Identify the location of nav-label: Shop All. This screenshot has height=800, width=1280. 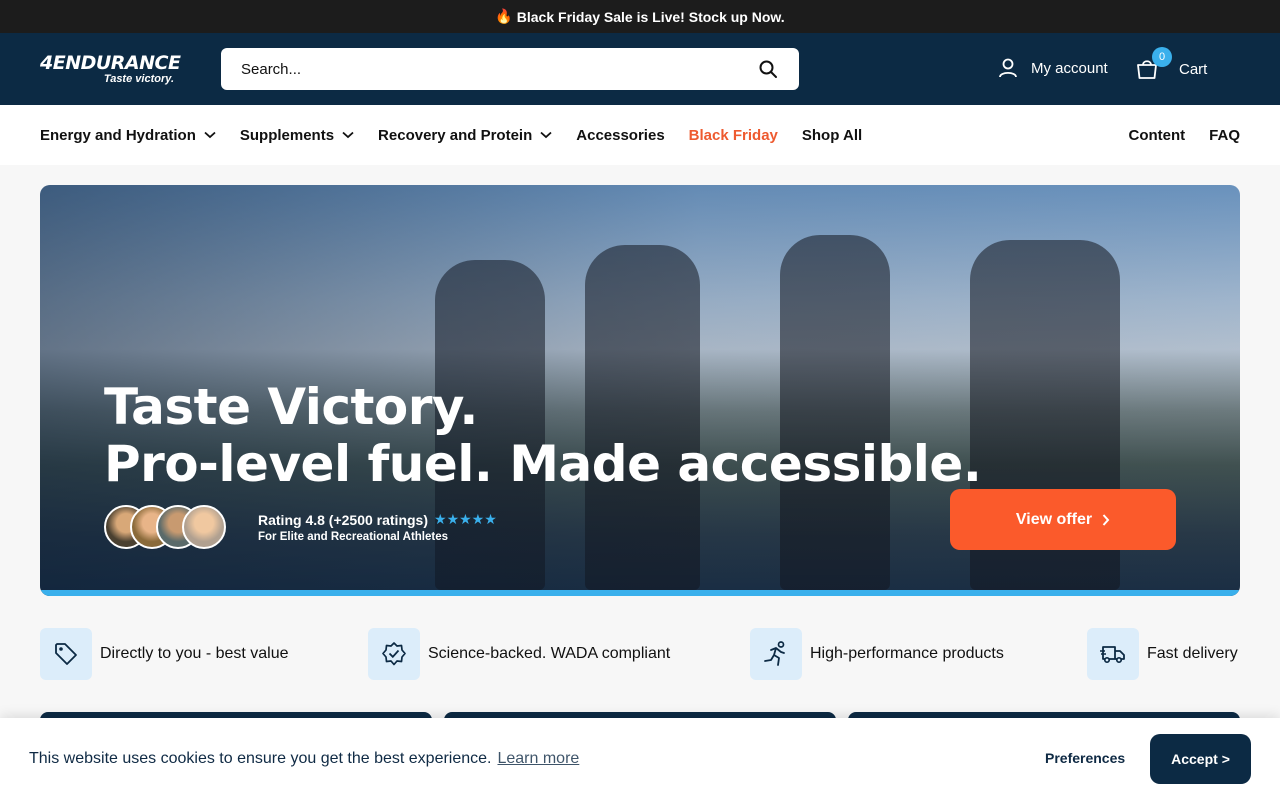
(832, 135).